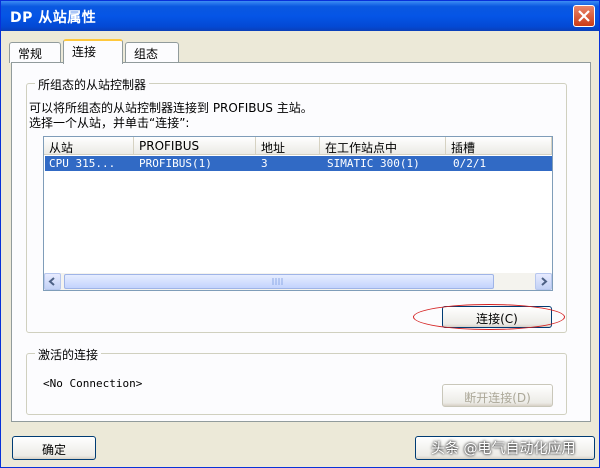 This screenshot has width=600, height=468. What do you see at coordinates (93, 383) in the screenshot?
I see `active-connection-value: <No Connection>` at bounding box center [93, 383].